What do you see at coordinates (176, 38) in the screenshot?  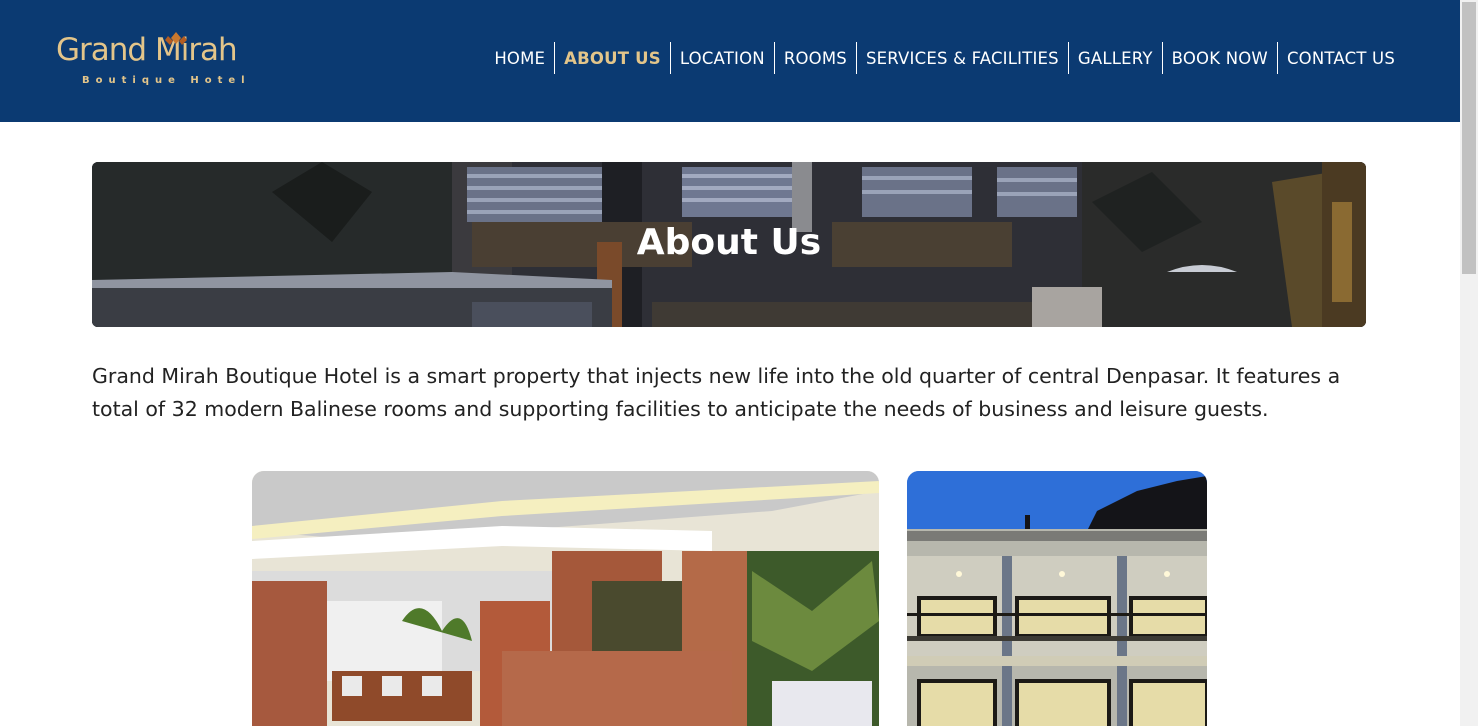 I see `lotus-icon` at bounding box center [176, 38].